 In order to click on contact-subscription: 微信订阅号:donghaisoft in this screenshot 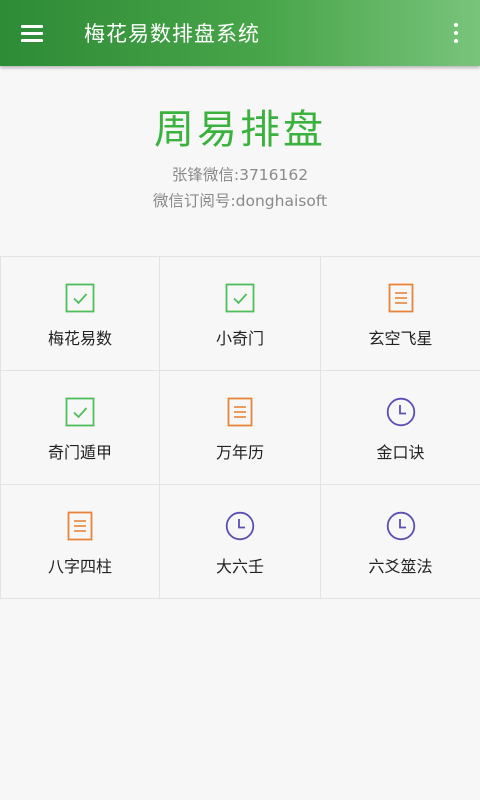, I will do `click(240, 201)`.